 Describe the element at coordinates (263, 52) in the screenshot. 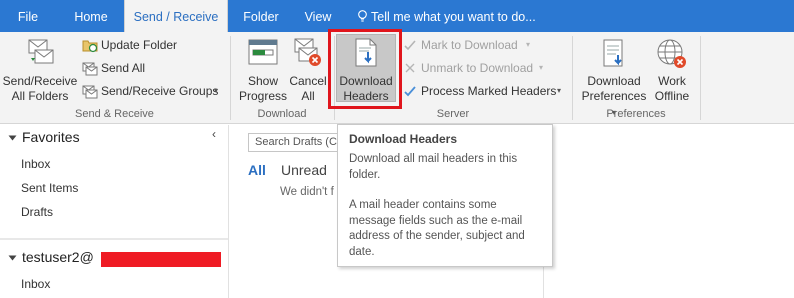

I see `show-progress-icon` at that location.